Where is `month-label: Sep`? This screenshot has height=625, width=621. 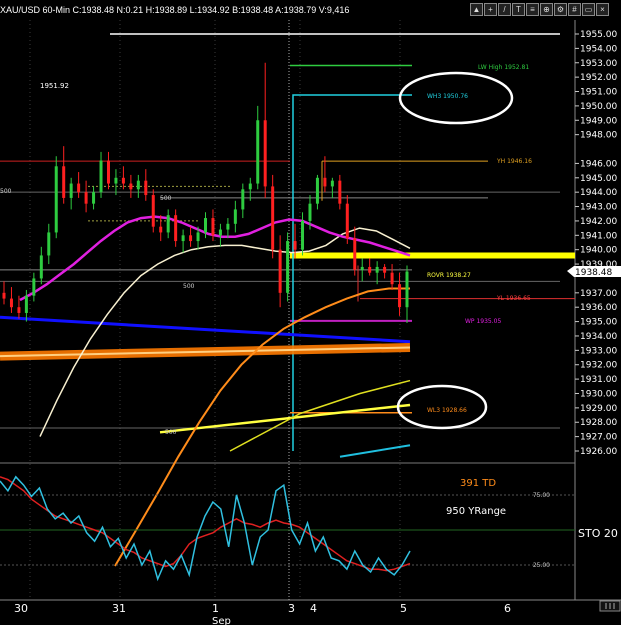
month-label: Sep is located at coordinates (221, 620).